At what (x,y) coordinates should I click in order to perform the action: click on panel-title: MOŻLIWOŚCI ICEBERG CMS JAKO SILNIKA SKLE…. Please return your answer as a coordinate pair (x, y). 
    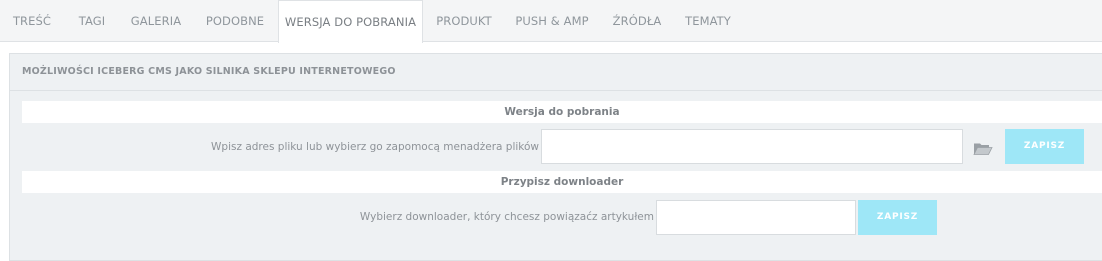
    Looking at the image, I should click on (209, 71).